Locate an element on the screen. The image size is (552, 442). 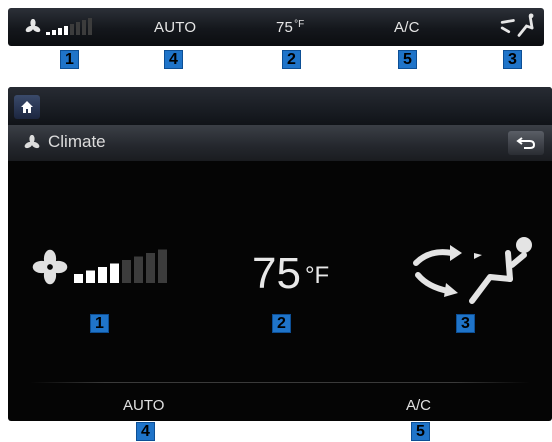
fan-level-bars is located at coordinates (120, 266).